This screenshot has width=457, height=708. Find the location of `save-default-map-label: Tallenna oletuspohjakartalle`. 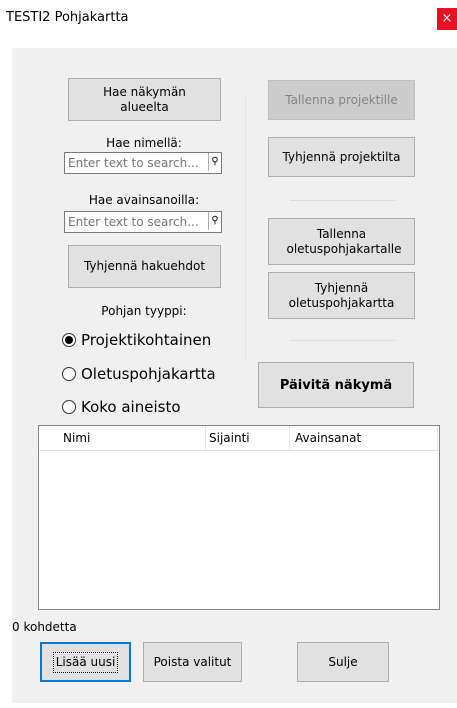

save-default-map-label: Tallenna oletuspohjakartalle is located at coordinates (344, 241).